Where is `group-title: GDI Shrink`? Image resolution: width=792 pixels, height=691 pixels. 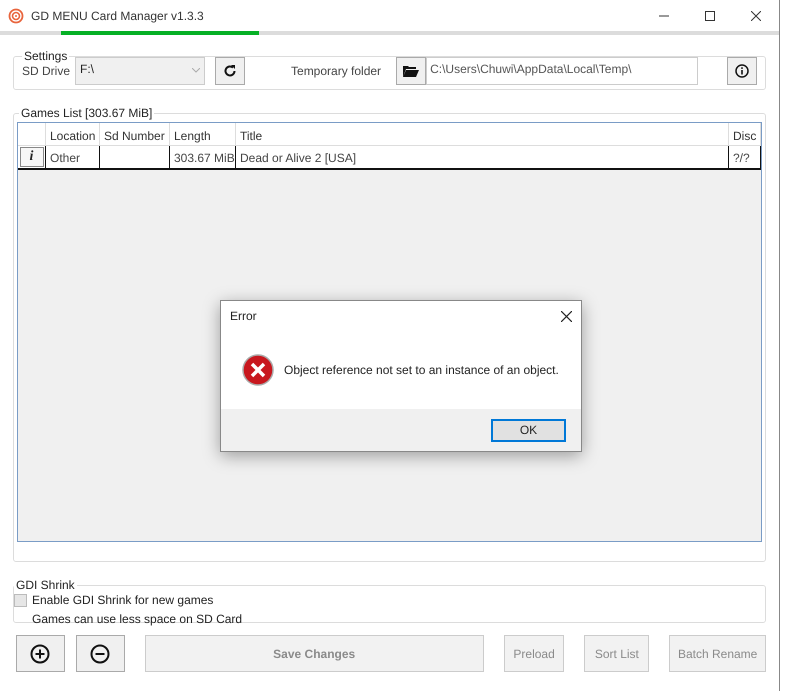
group-title: GDI Shrink is located at coordinates (45, 585).